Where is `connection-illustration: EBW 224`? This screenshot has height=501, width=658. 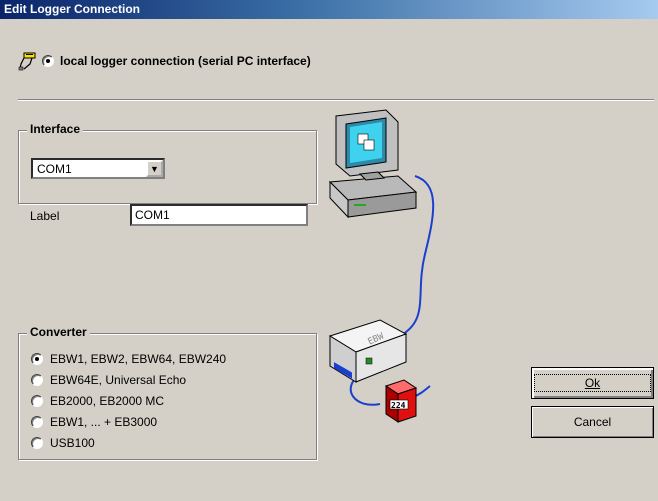 connection-illustration: EBW 224 is located at coordinates (381, 266).